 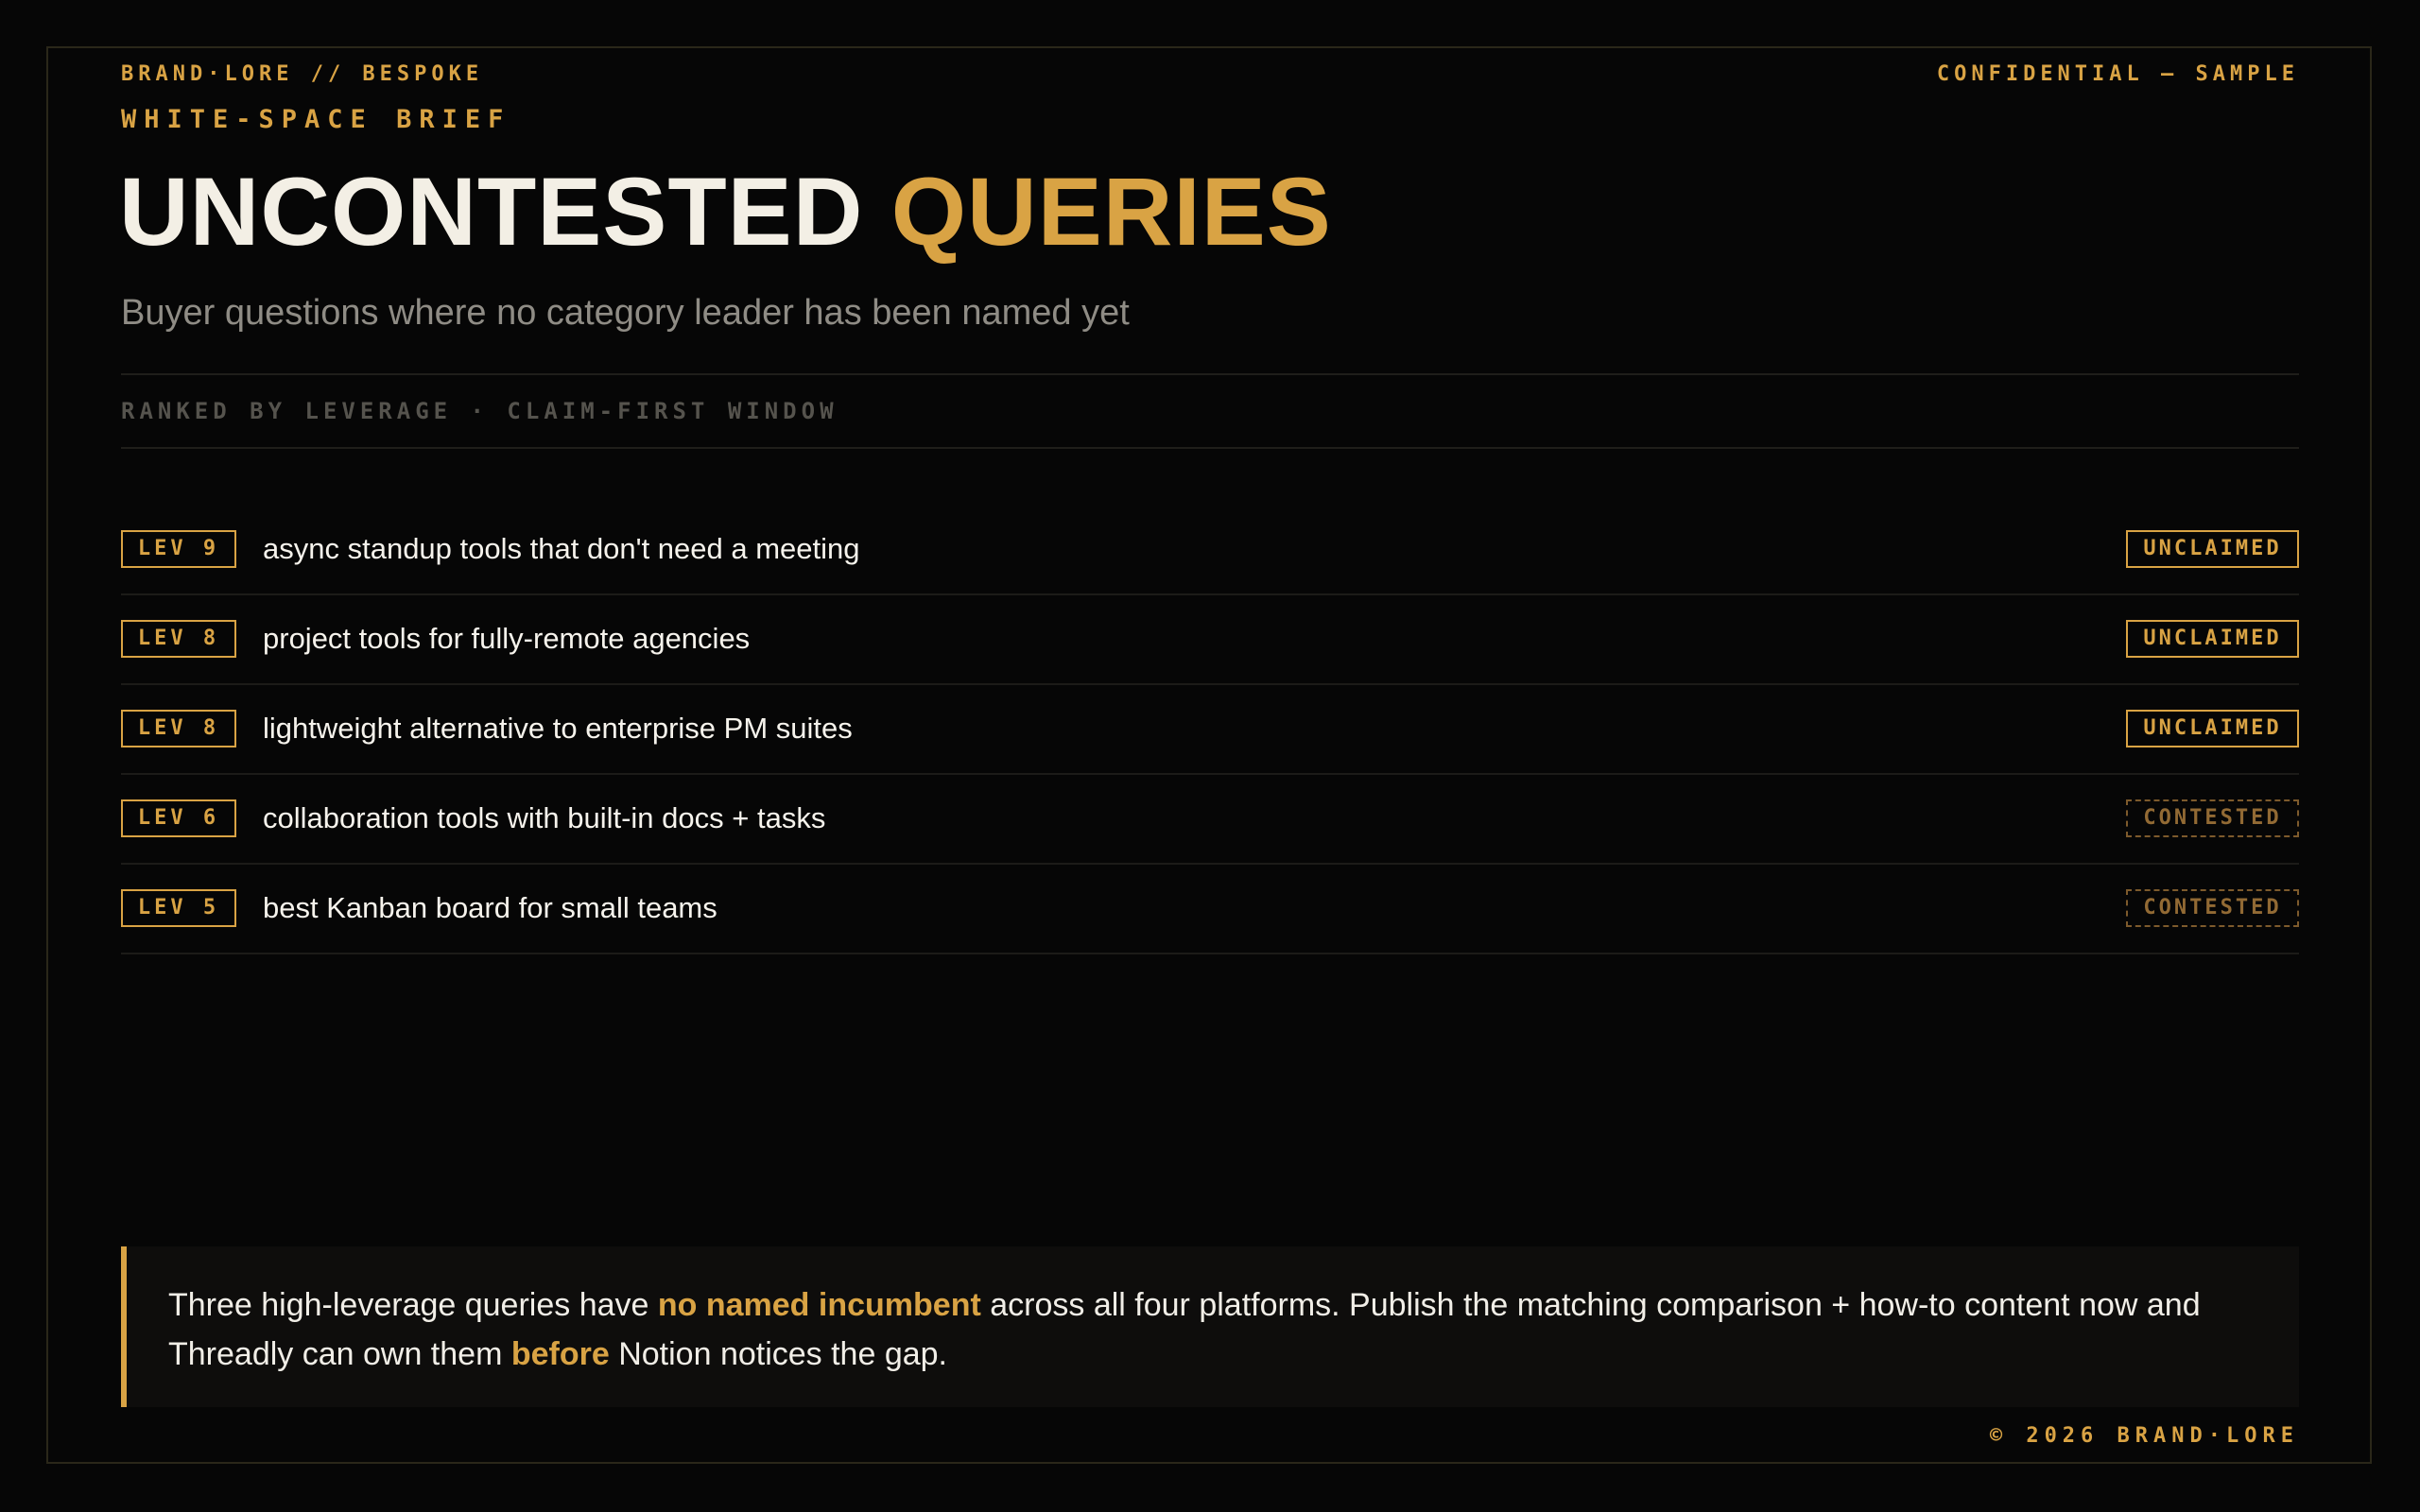 What do you see at coordinates (178, 908) in the screenshot?
I see `leverage-badge: LEV 5` at bounding box center [178, 908].